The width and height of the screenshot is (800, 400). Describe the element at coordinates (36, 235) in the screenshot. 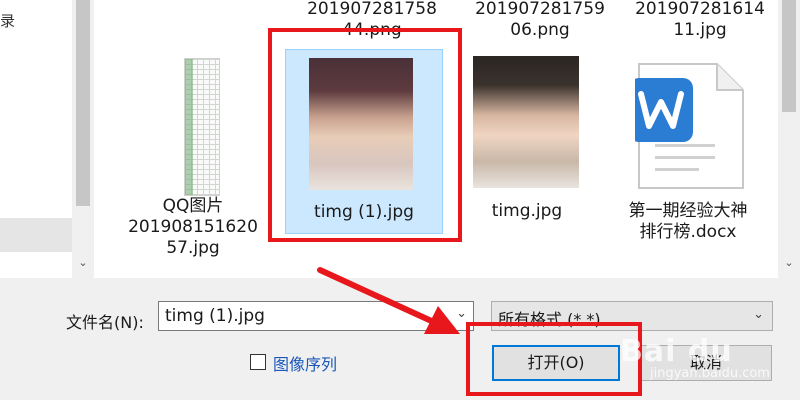

I see `nav-selected-item` at that location.